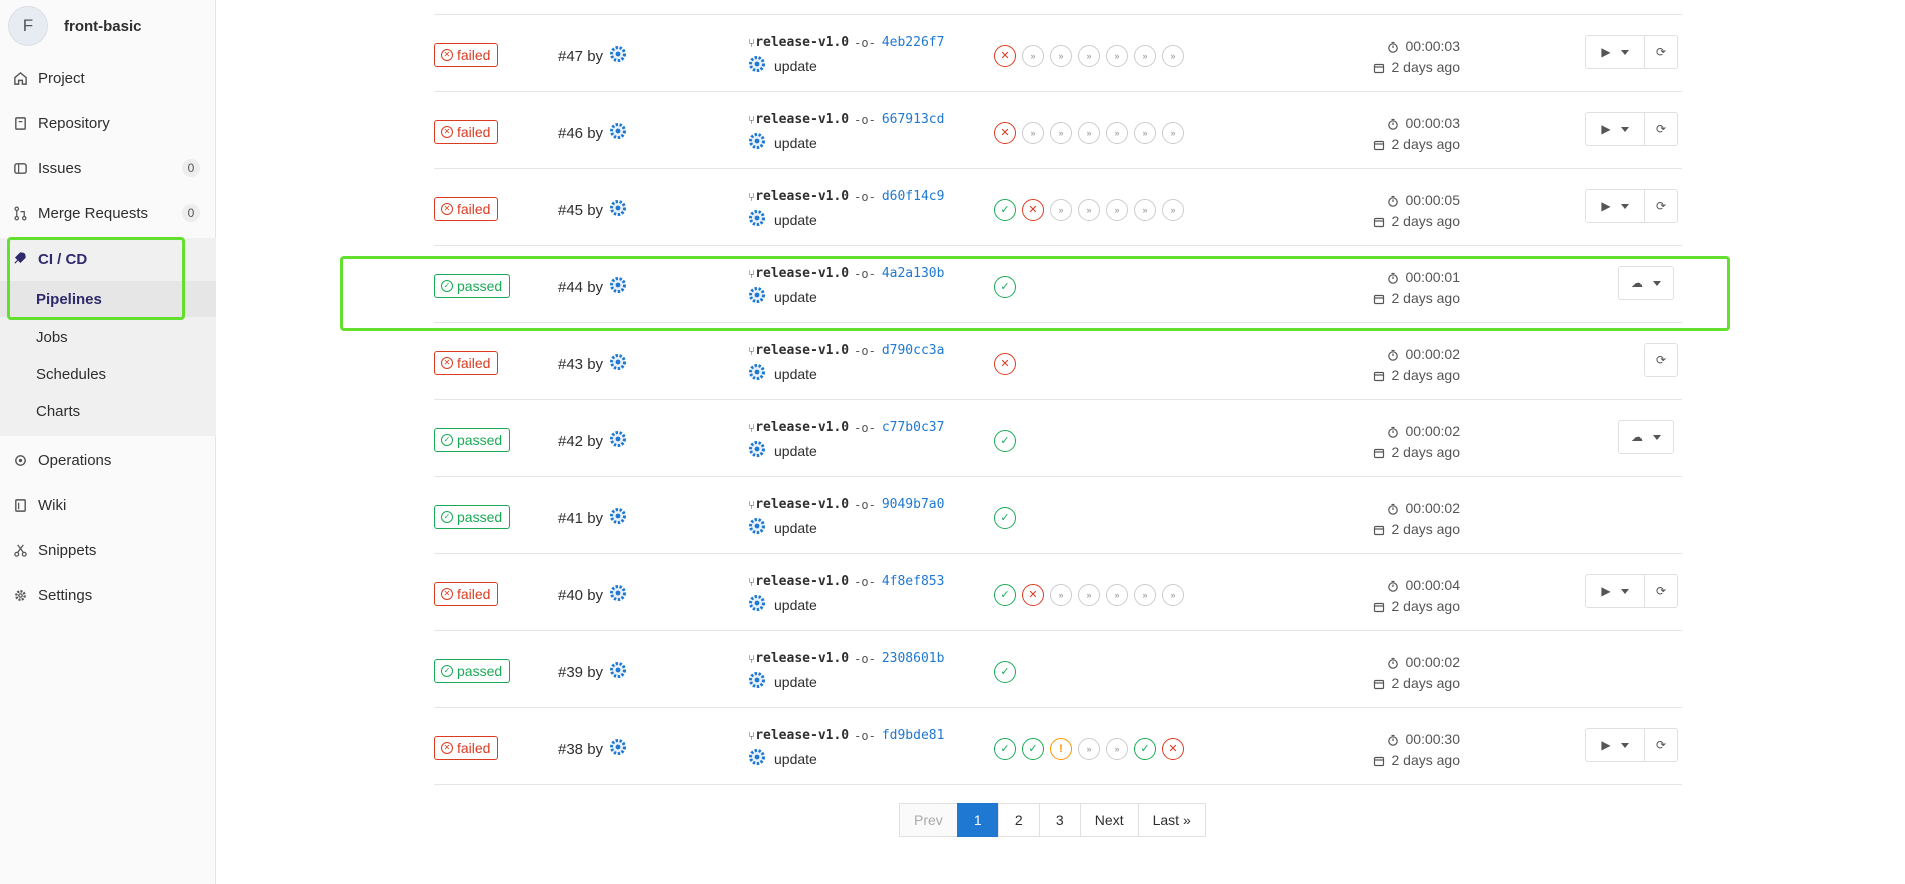  Describe the element at coordinates (570, 56) in the screenshot. I see `pipeline-number: #47` at that location.